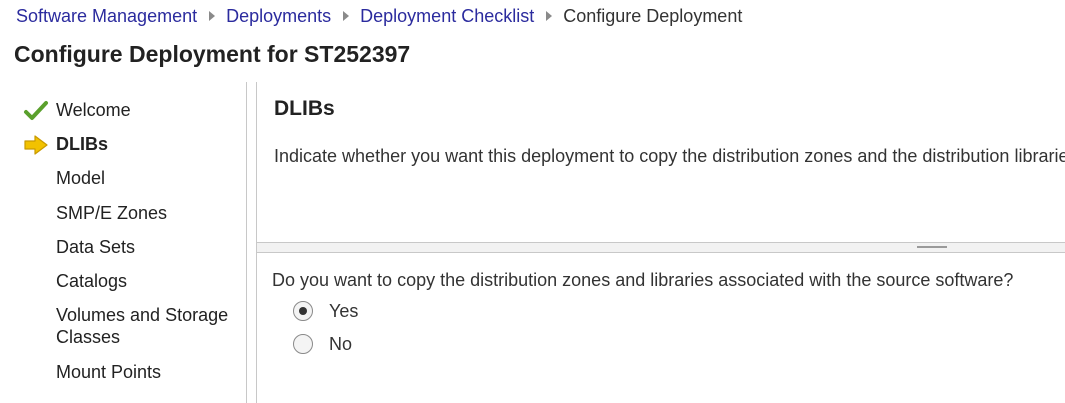  Describe the element at coordinates (142, 326) in the screenshot. I see `step-volumes-and-storage-classes: Volumes and Storage Classes` at that location.